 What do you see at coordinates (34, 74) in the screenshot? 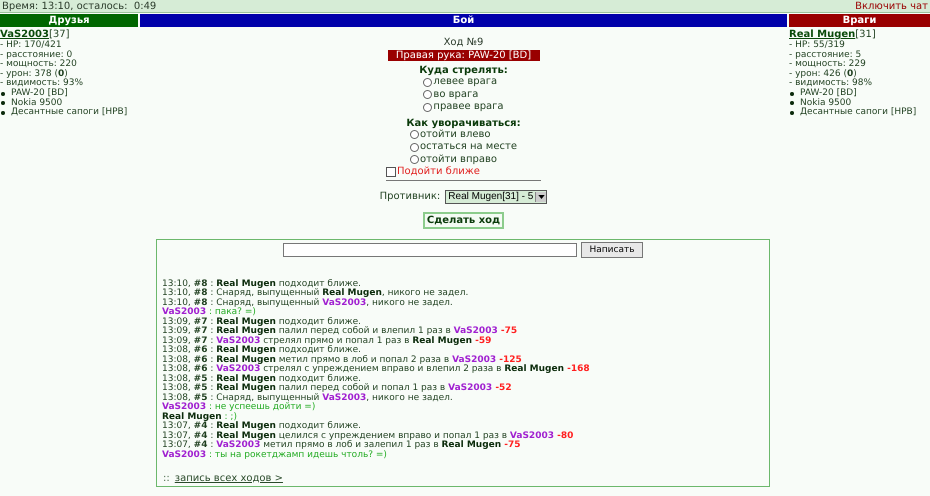
I see `player-stat: - урон: 378 (0)` at bounding box center [34, 74].